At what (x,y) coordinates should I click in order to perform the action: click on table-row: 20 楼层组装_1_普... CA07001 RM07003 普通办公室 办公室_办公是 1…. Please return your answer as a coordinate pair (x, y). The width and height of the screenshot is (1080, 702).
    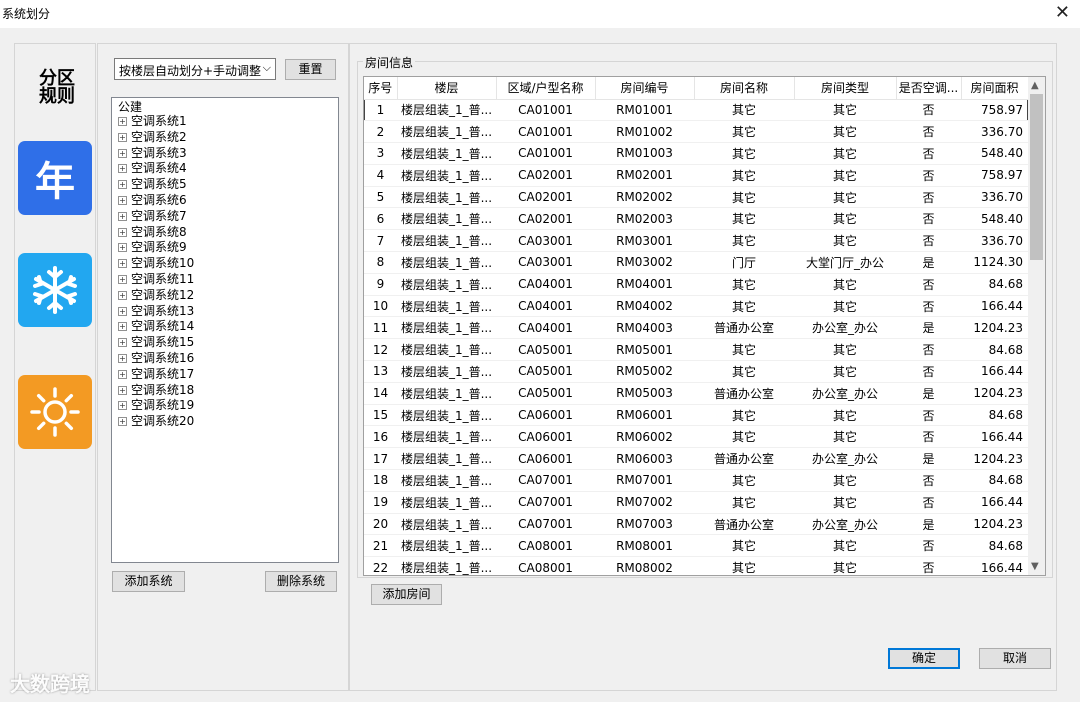
    Looking at the image, I should click on (696, 524).